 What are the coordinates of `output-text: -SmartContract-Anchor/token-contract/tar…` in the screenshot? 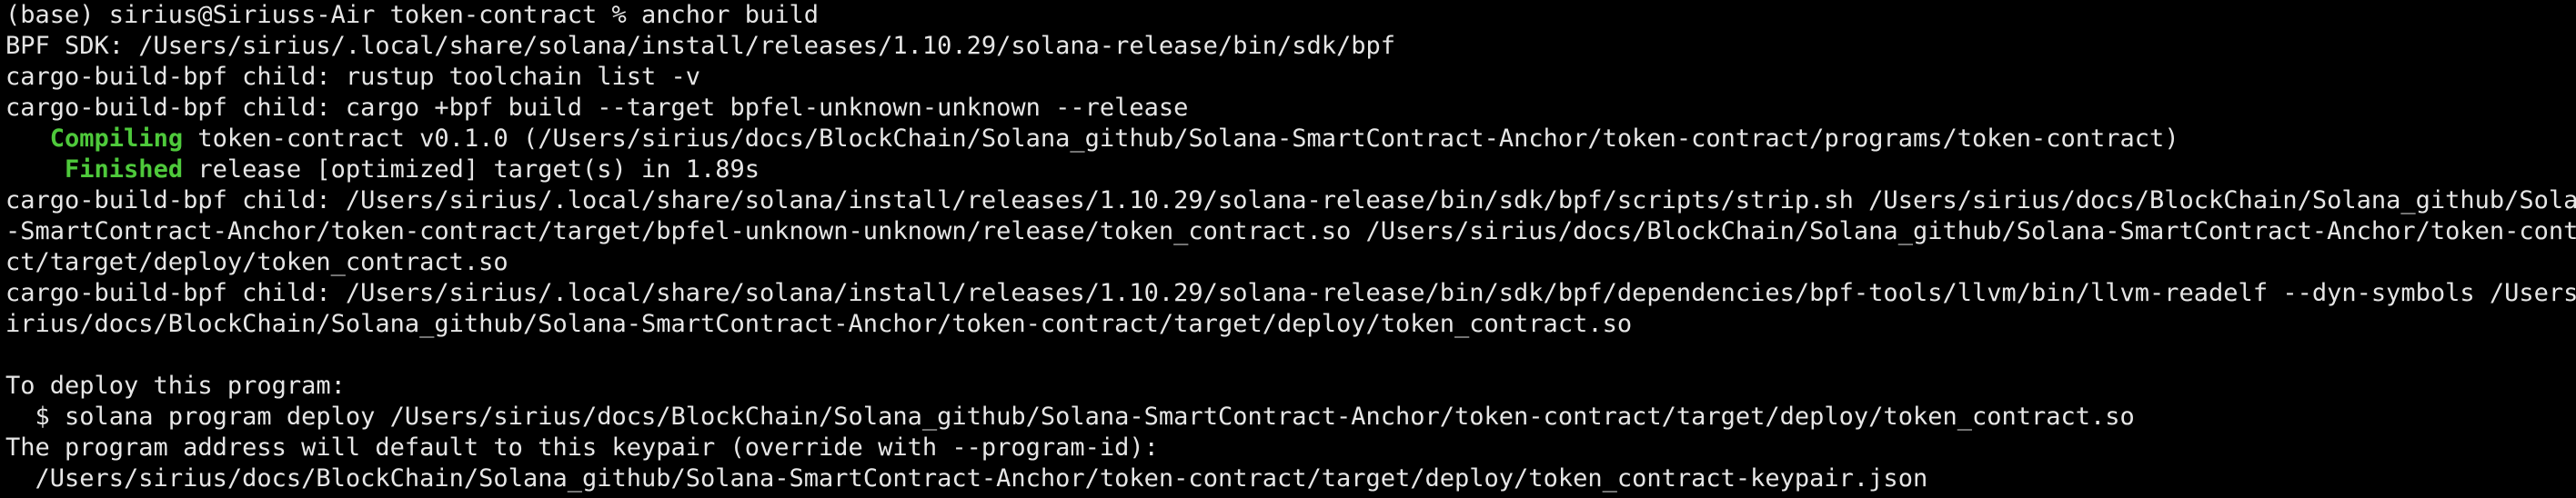 It's located at (1290, 231).